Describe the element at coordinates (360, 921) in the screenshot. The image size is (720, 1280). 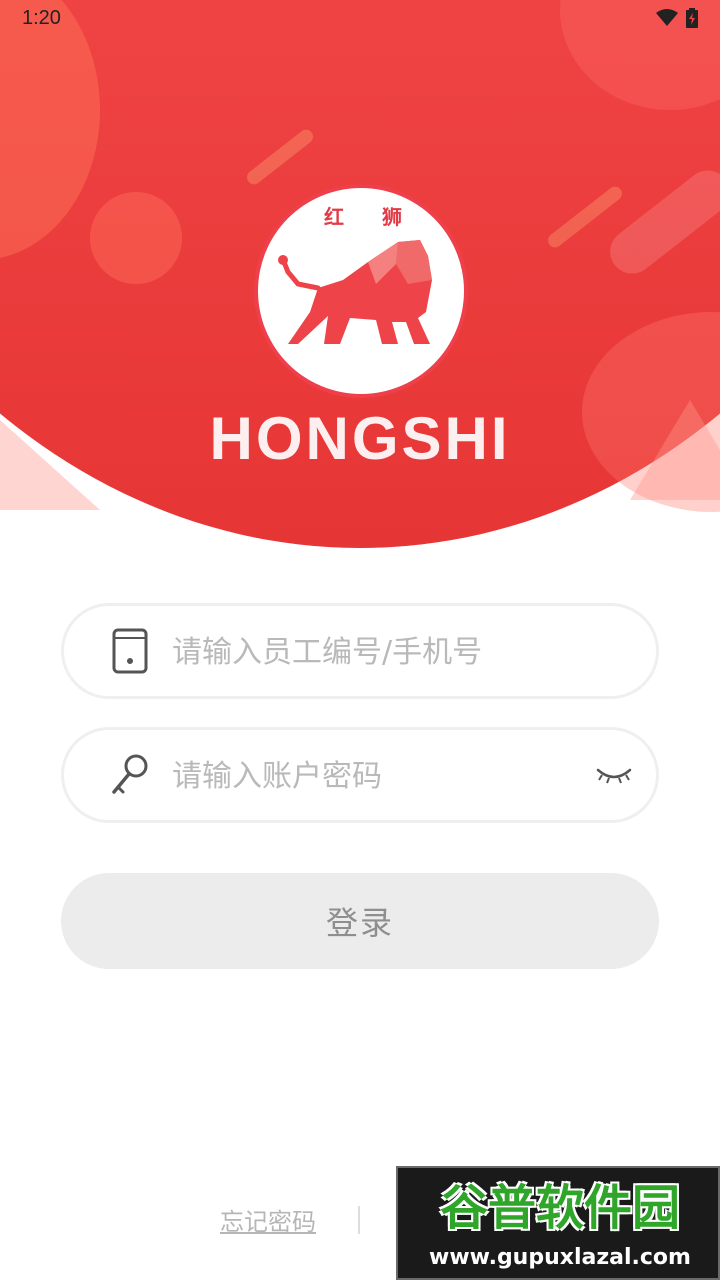
I see `login-button: 登录` at that location.